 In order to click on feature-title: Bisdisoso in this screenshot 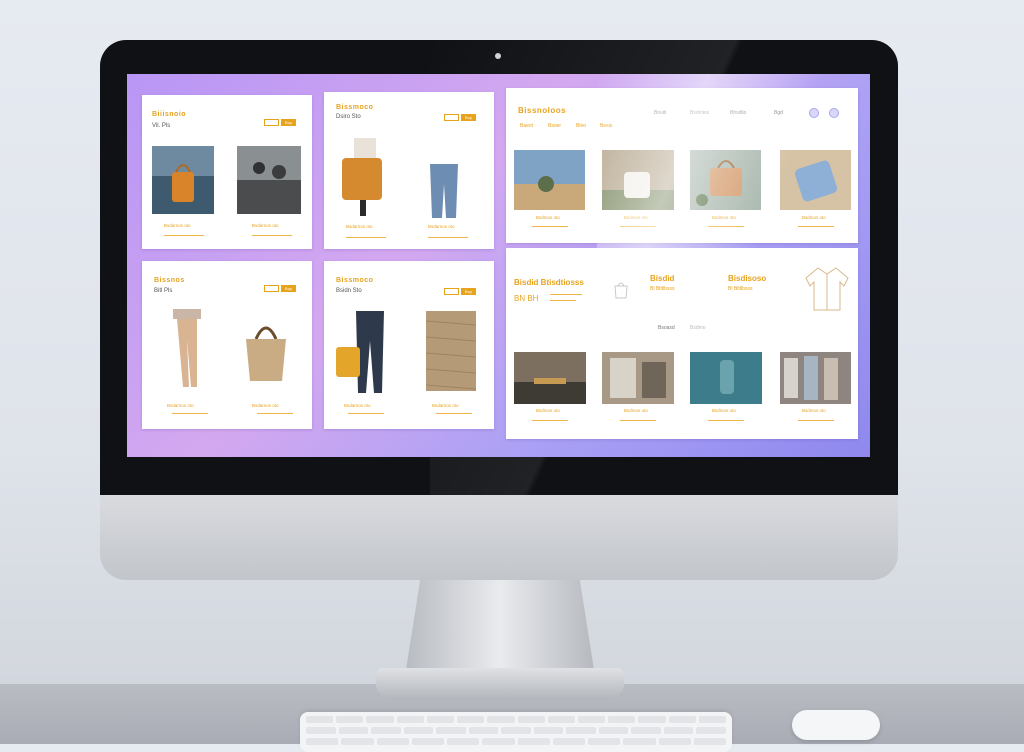, I will do `click(747, 278)`.